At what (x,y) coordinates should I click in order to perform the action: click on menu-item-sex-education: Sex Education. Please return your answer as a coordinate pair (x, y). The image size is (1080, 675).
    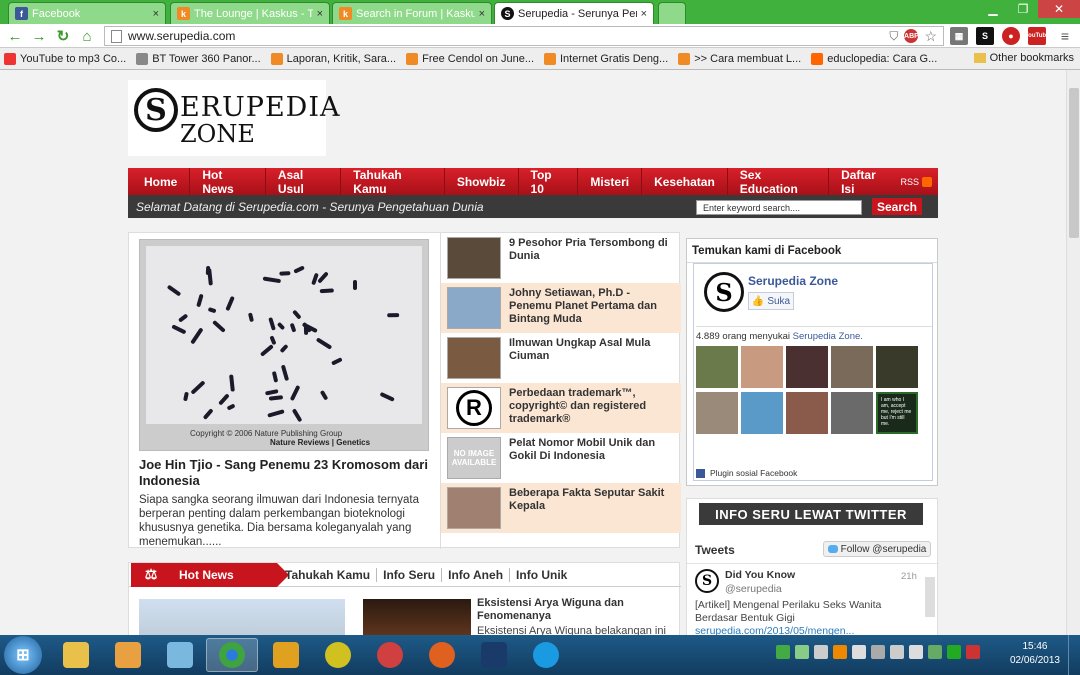
    Looking at the image, I should click on (779, 182).